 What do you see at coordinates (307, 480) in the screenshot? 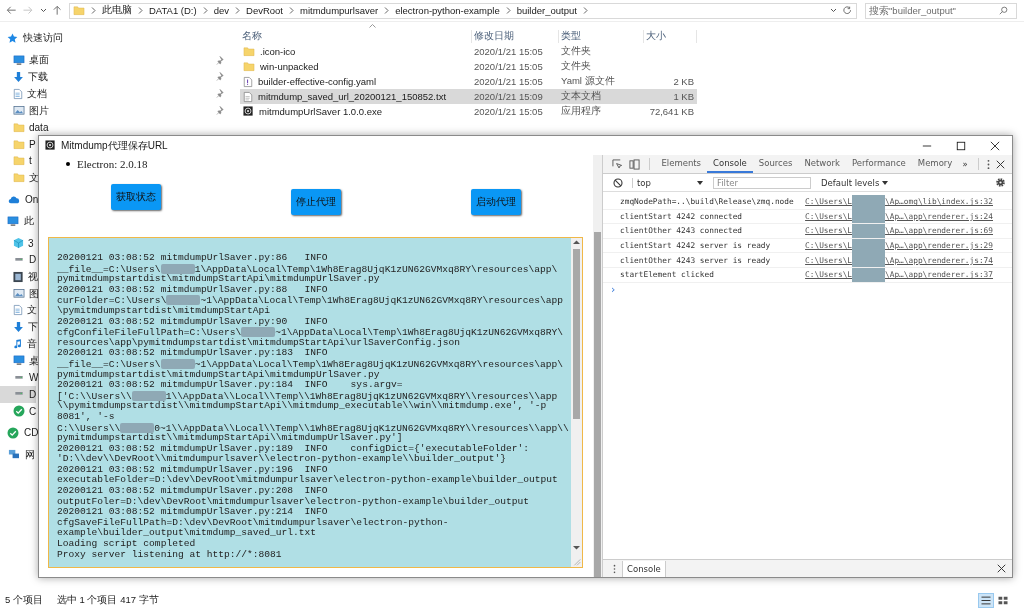
I see `log-line: executableFolder=D:\dev\DevRoot\mitmdumpurlsaver\electron-python-example\builder_output` at bounding box center [307, 480].